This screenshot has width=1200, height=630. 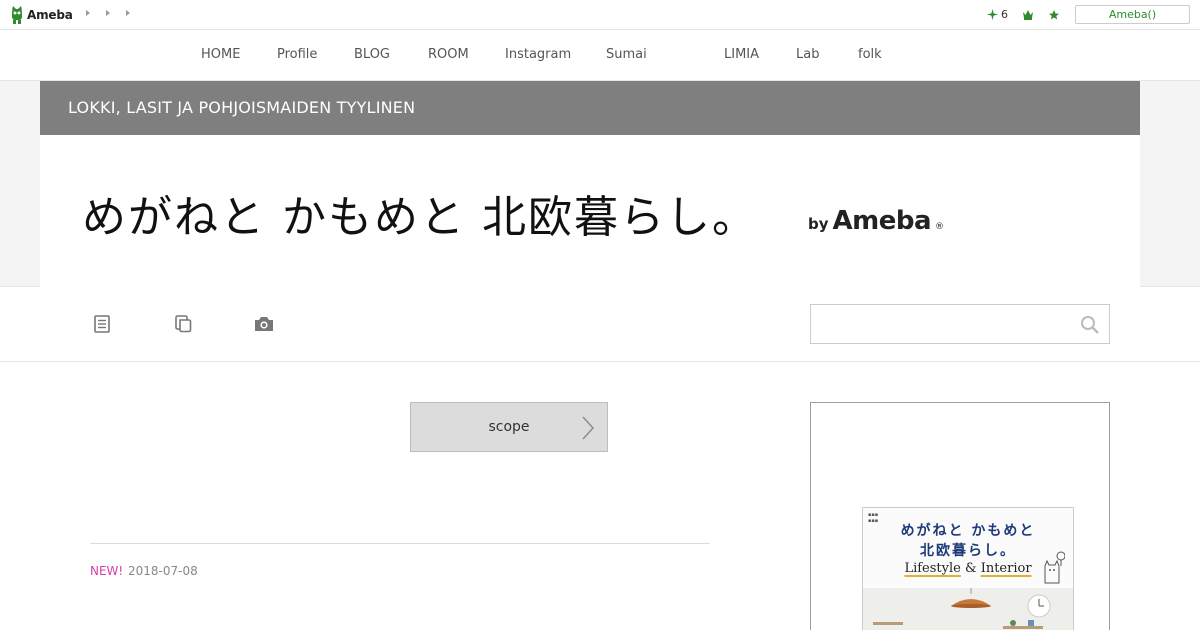 What do you see at coordinates (1004, 14) in the screenshot?
I see `notification-count: 6` at bounding box center [1004, 14].